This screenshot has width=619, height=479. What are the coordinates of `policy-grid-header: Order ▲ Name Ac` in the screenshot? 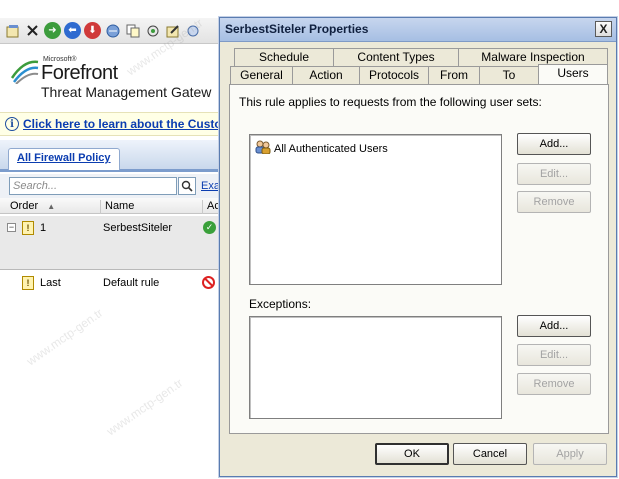 It's located at (115, 206).